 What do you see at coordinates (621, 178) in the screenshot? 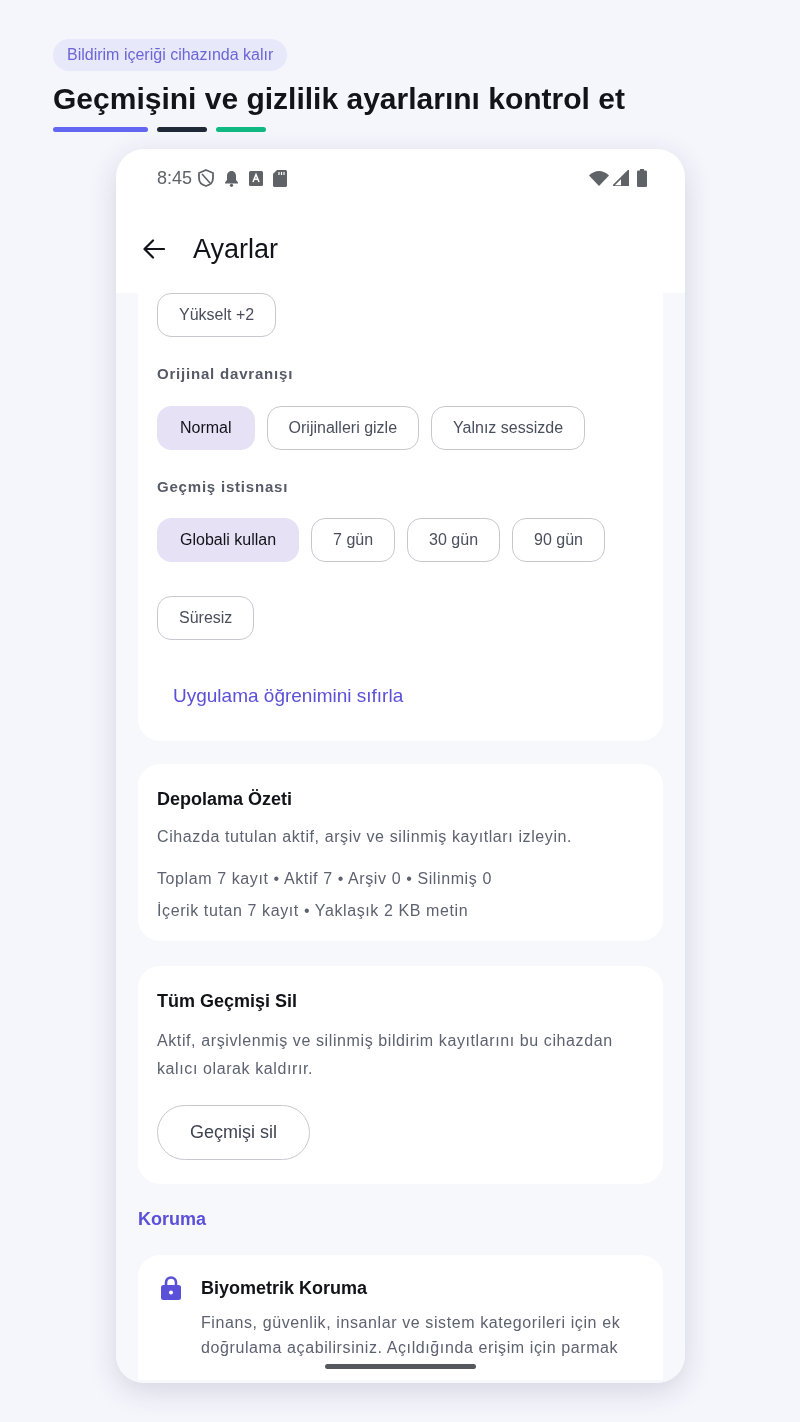
I see `signal-icon` at bounding box center [621, 178].